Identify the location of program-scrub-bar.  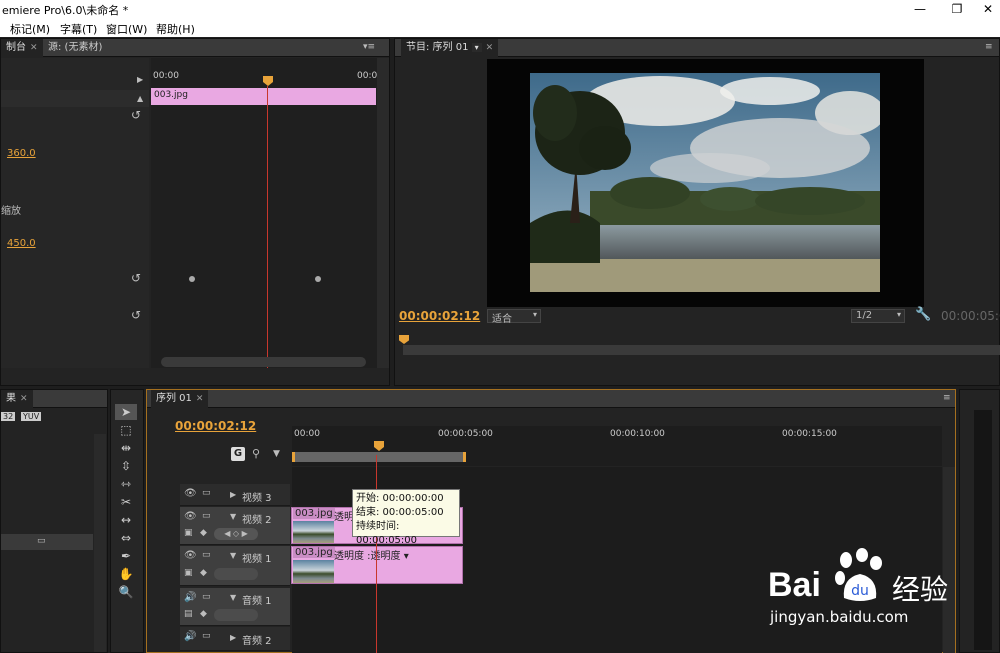
(701, 350).